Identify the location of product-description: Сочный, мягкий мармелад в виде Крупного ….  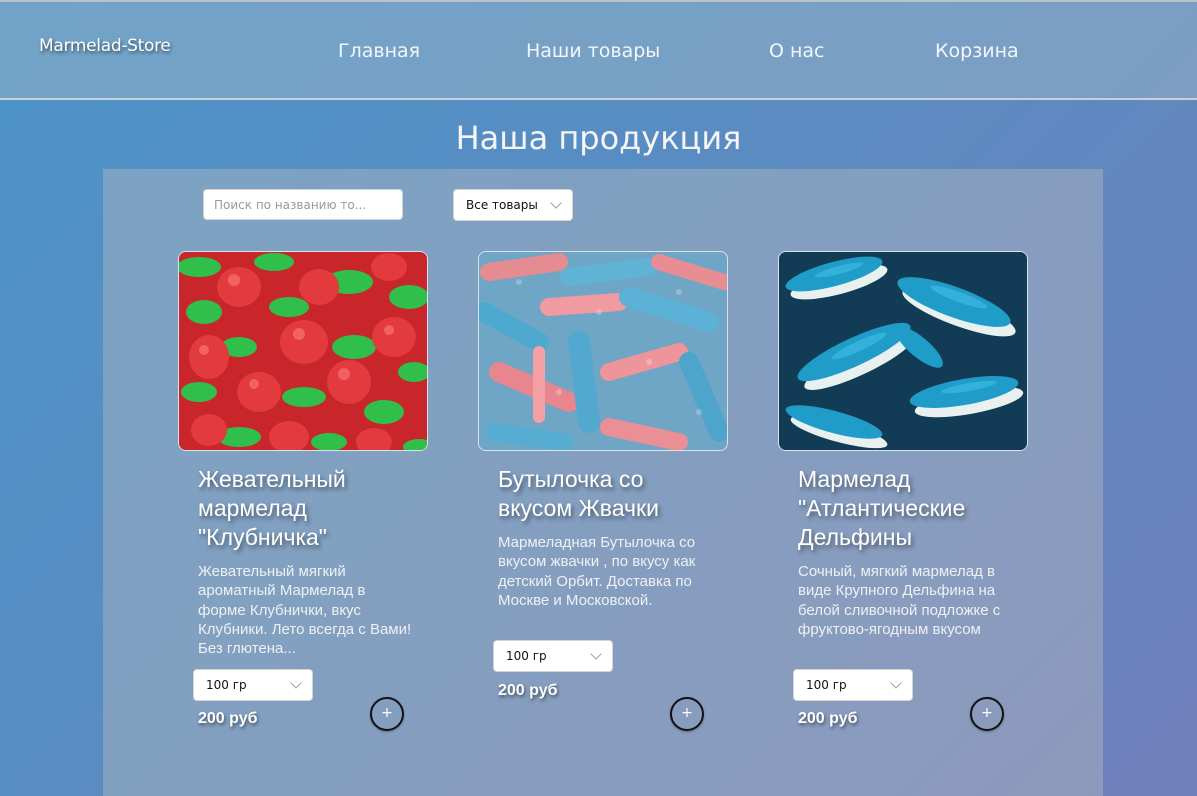
(899, 600).